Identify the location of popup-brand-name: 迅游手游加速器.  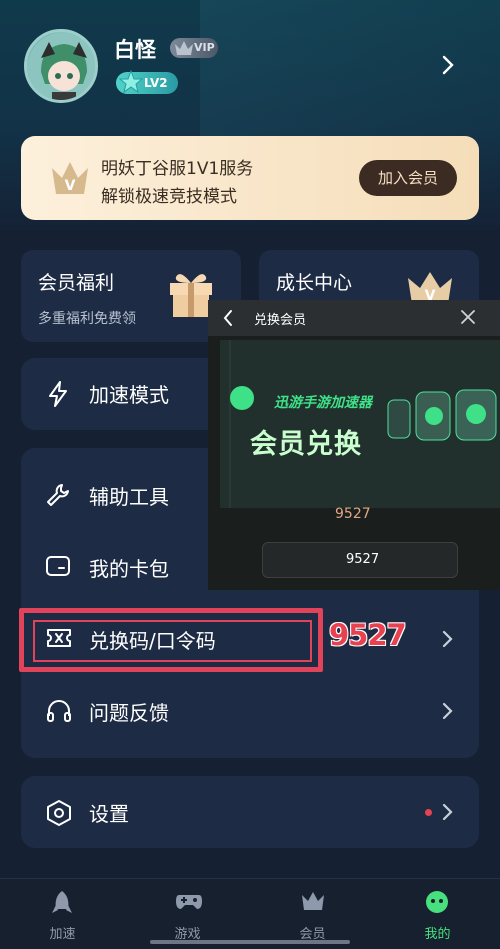
(323, 403).